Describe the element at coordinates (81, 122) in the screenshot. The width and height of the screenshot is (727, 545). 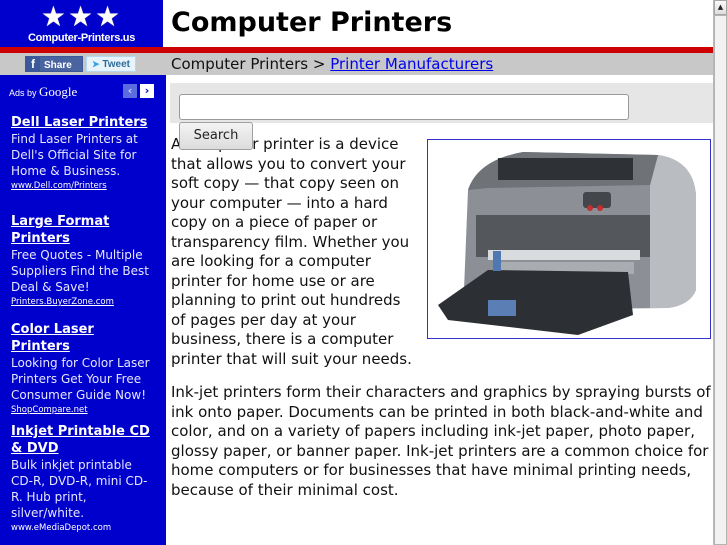
I see `ad-title-link: Dell Laser Printers` at that location.